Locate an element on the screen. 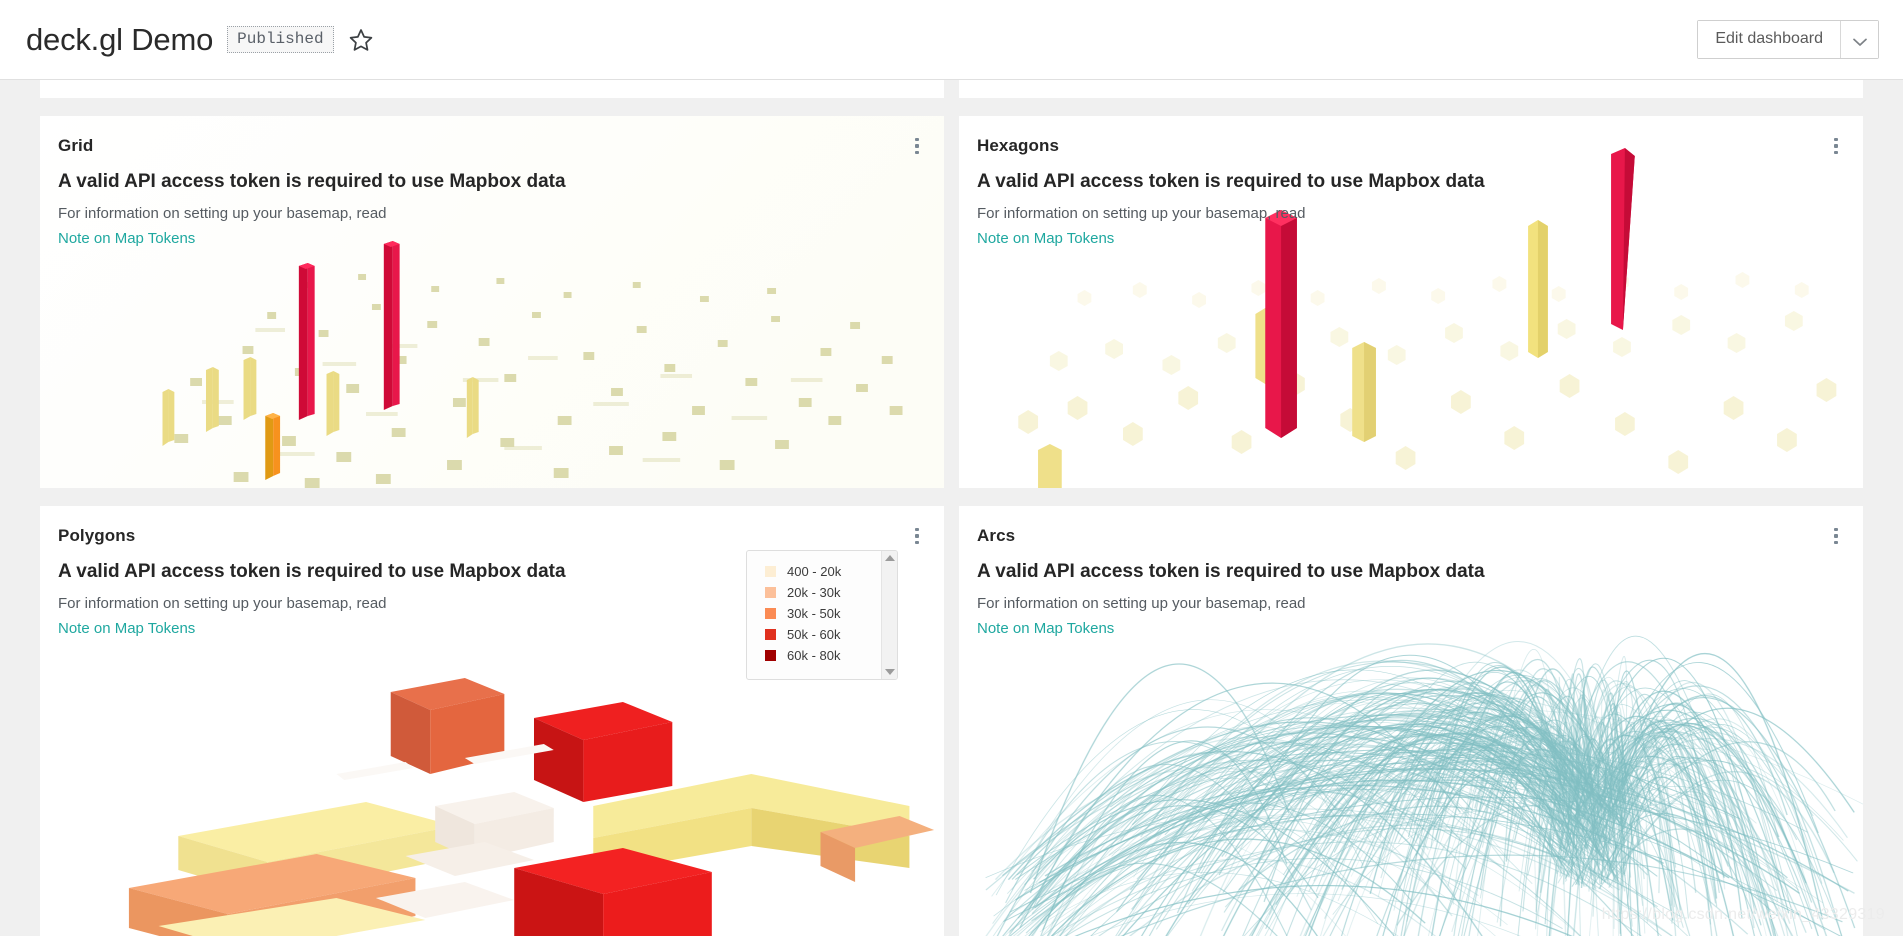 The width and height of the screenshot is (1903, 936). edit-dashboard-group: Edit dashboard is located at coordinates (1788, 39).